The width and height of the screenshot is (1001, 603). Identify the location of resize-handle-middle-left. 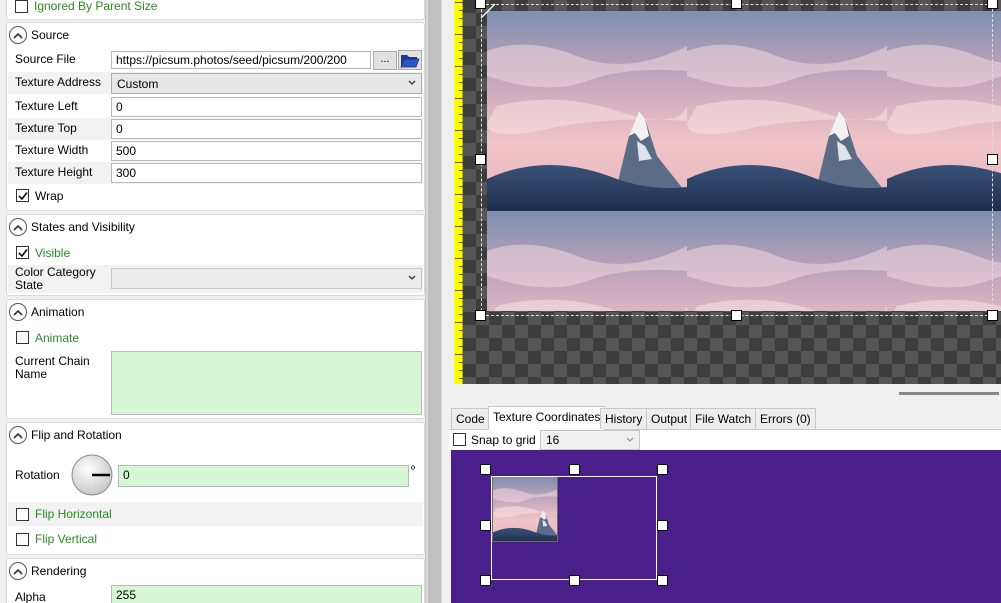
(480, 159).